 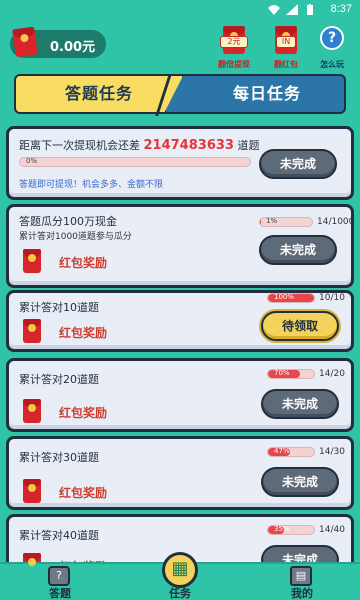 What do you see at coordinates (291, 530) in the screenshot?
I see `task-progress-bar: 35%` at bounding box center [291, 530].